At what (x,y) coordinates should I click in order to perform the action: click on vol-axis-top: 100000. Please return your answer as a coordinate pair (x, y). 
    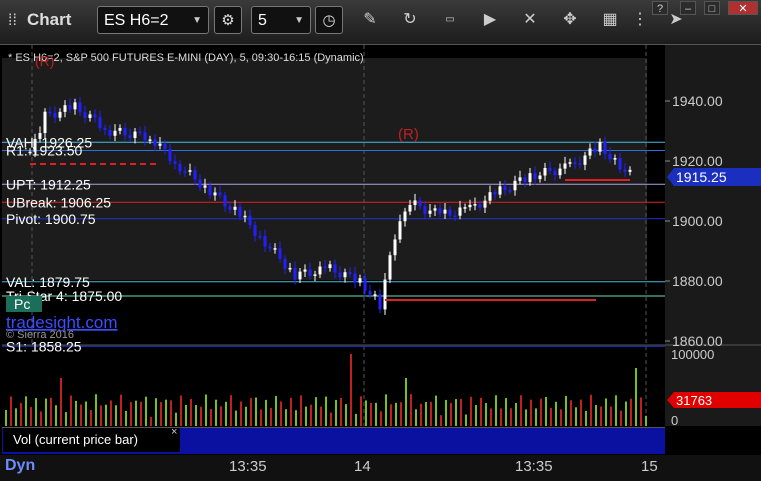
    Looking at the image, I should click on (692, 354).